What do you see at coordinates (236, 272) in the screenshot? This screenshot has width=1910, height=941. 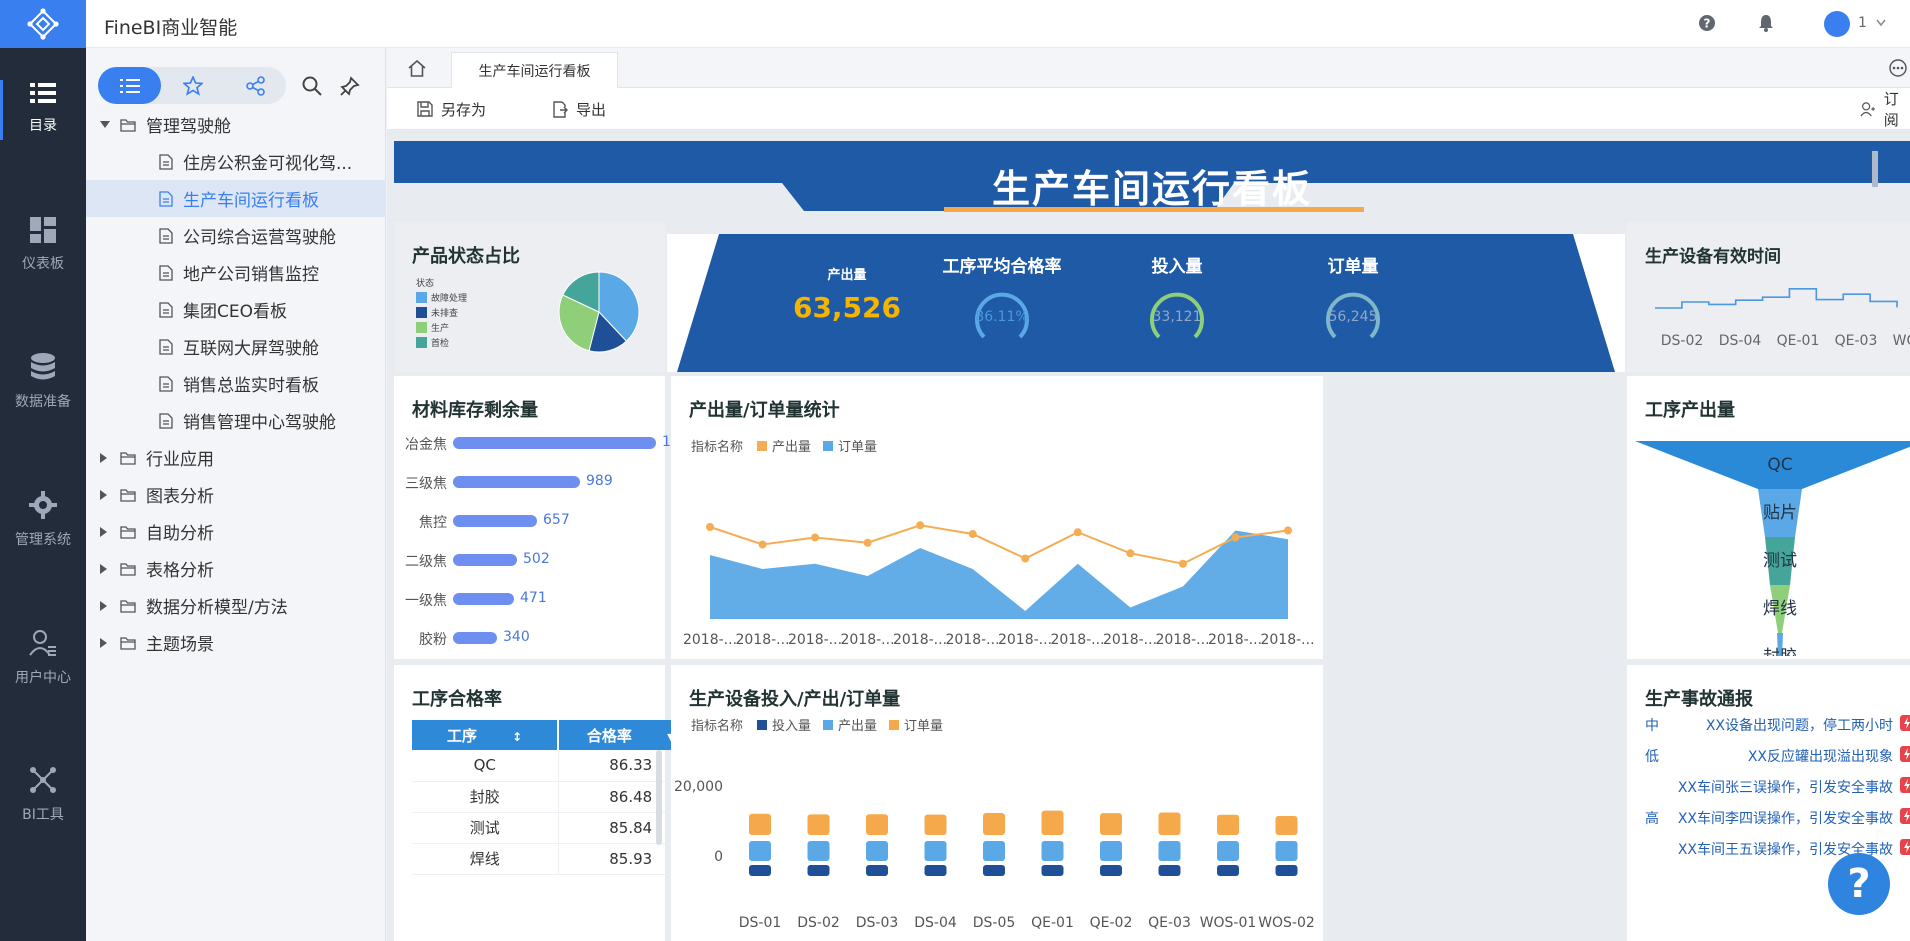 I see `tree-item-dashboard: 地产公司销售监控` at bounding box center [236, 272].